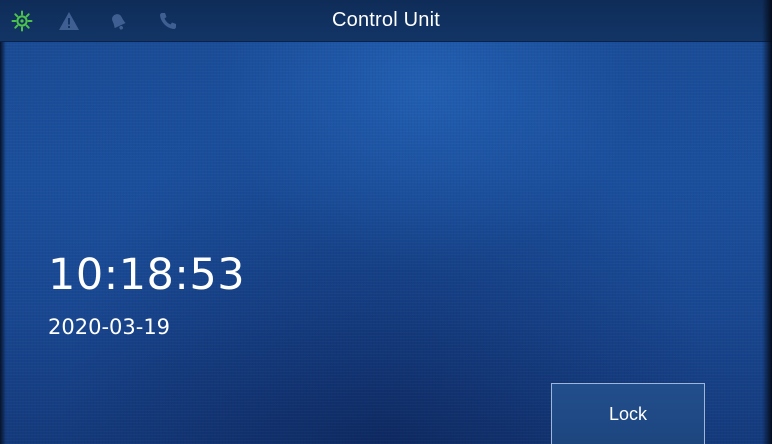  What do you see at coordinates (767, 222) in the screenshot?
I see `screen-bezel-right` at bounding box center [767, 222].